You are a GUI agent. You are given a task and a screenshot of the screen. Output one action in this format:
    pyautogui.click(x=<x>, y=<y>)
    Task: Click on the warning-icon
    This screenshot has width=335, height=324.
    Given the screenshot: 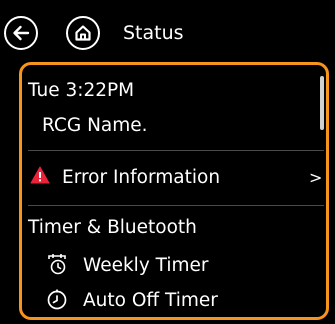 What is the action you would take?
    pyautogui.click(x=40, y=175)
    